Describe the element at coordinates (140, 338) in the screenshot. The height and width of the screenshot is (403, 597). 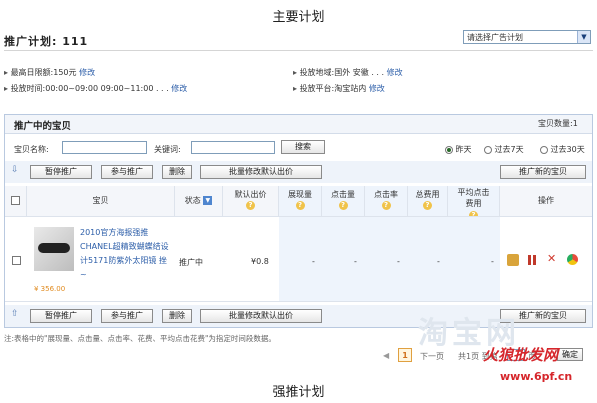
I see `footnote: 注:表格中的"展现量、点击量、点击率、花费、平均点击花费"为指定时间段数据。` at that location.